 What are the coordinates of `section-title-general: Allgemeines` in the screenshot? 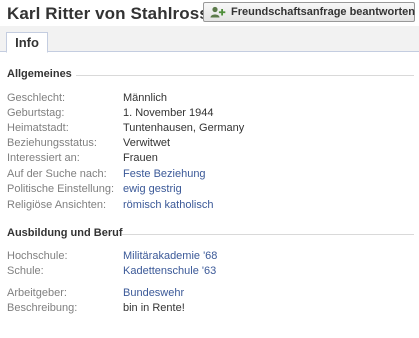 It's located at (39, 74).